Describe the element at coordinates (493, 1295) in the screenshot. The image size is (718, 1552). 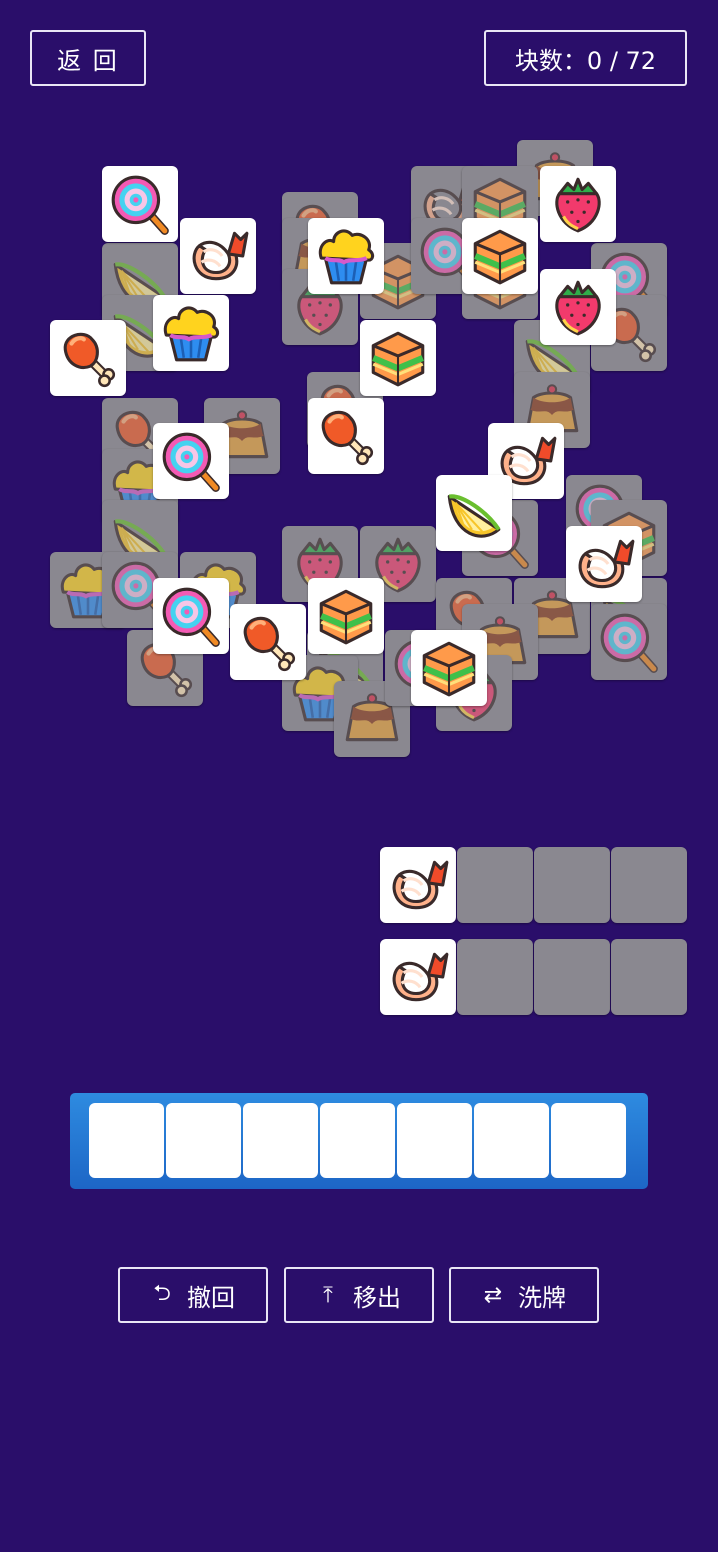
I see `shuffle-icon: ⇄` at that location.